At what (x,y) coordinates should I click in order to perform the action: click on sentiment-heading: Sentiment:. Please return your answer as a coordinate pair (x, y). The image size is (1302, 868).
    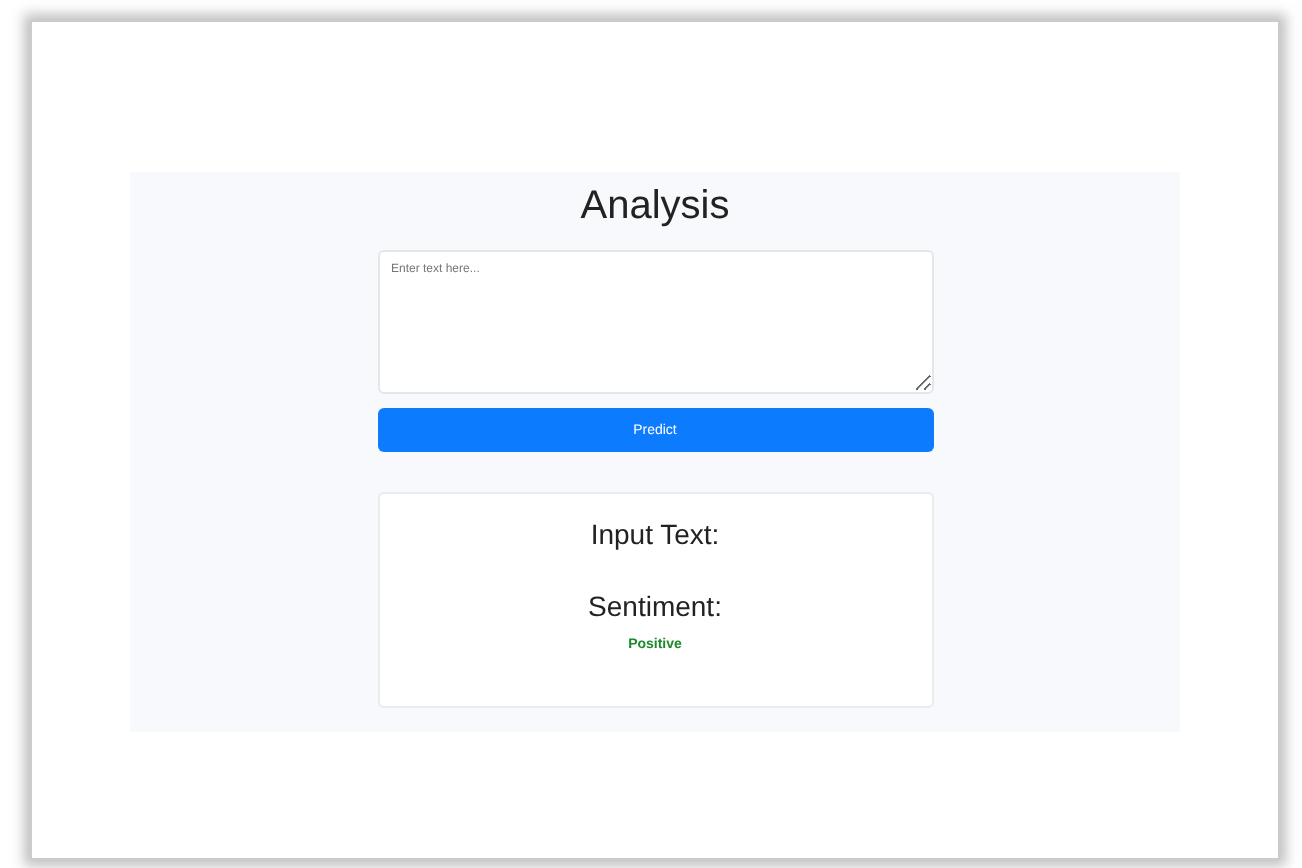
    Looking at the image, I should click on (655, 606).